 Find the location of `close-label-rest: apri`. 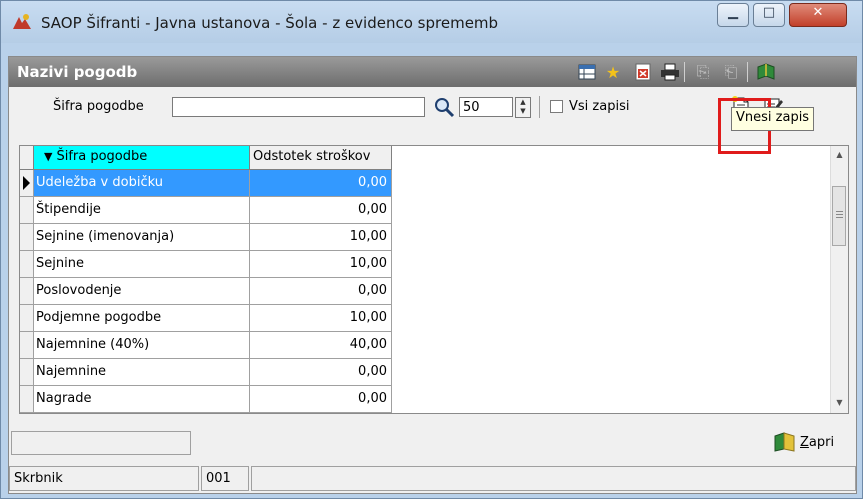

close-label-rest: apri is located at coordinates (821, 442).